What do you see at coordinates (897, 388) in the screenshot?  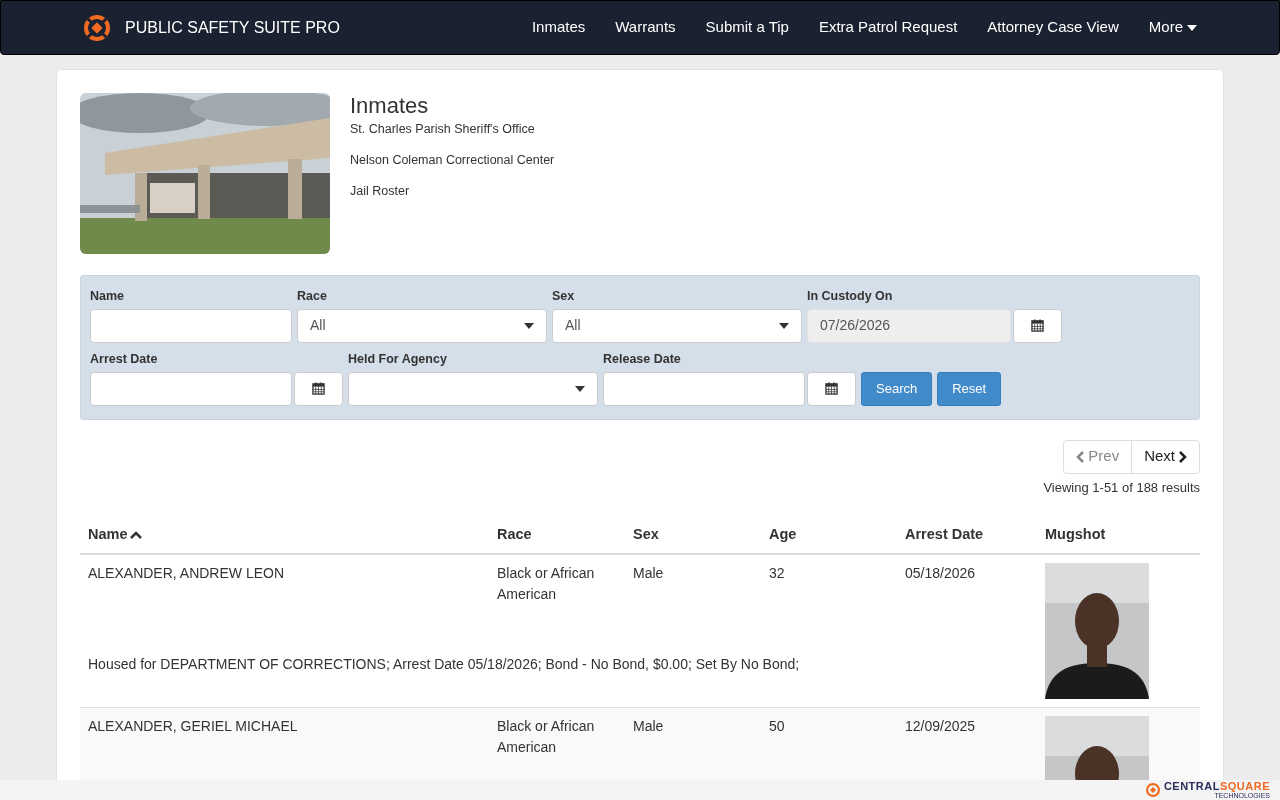 I see `search-button: Search` at bounding box center [897, 388].